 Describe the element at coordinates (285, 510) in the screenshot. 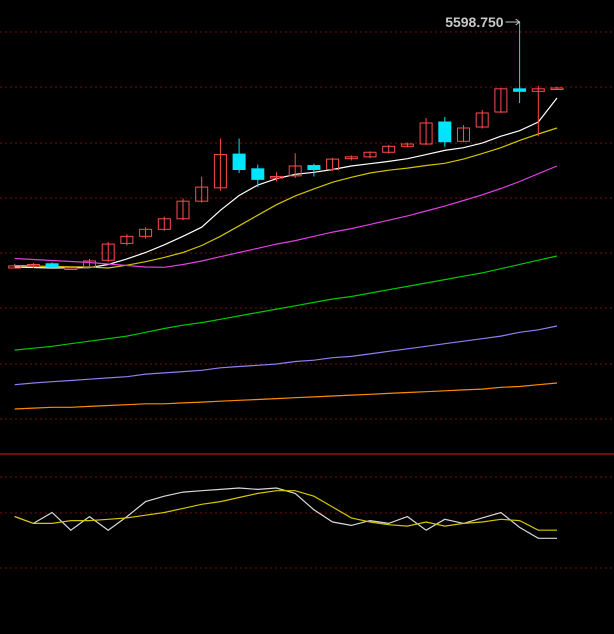

I see `oscillator-line` at that location.